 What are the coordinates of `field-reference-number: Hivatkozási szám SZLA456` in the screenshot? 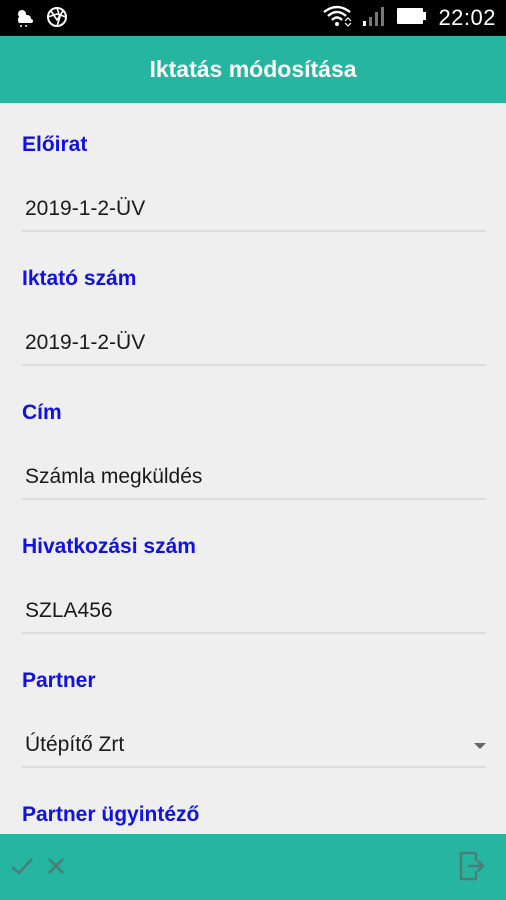 It's located at (254, 586).